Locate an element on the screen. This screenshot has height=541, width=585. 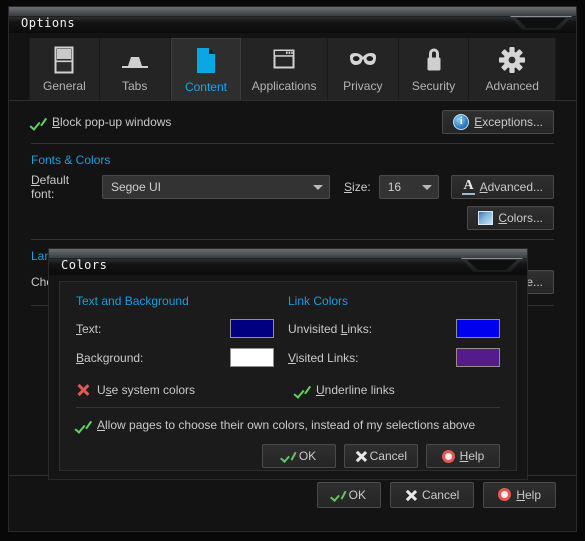
size-select: 16 is located at coordinates (409, 187).